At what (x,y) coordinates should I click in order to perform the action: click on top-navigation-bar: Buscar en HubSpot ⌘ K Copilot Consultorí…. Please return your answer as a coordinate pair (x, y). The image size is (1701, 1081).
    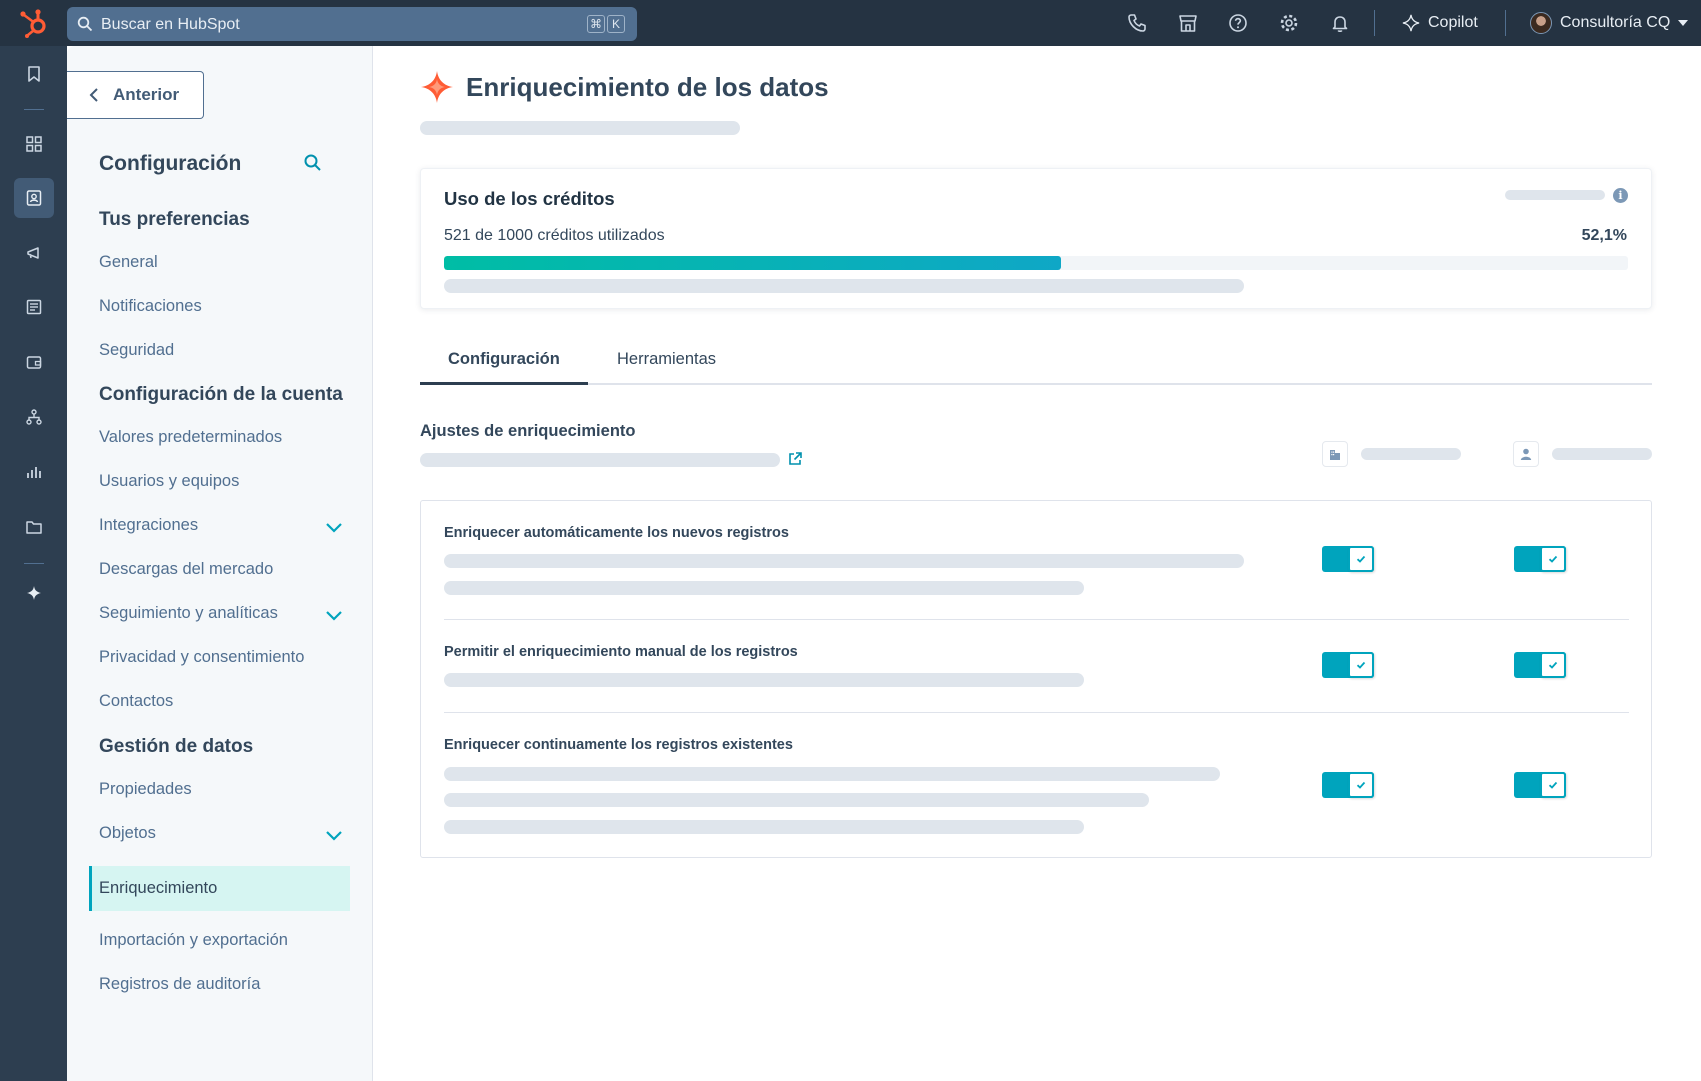
    Looking at the image, I should click on (850, 23).